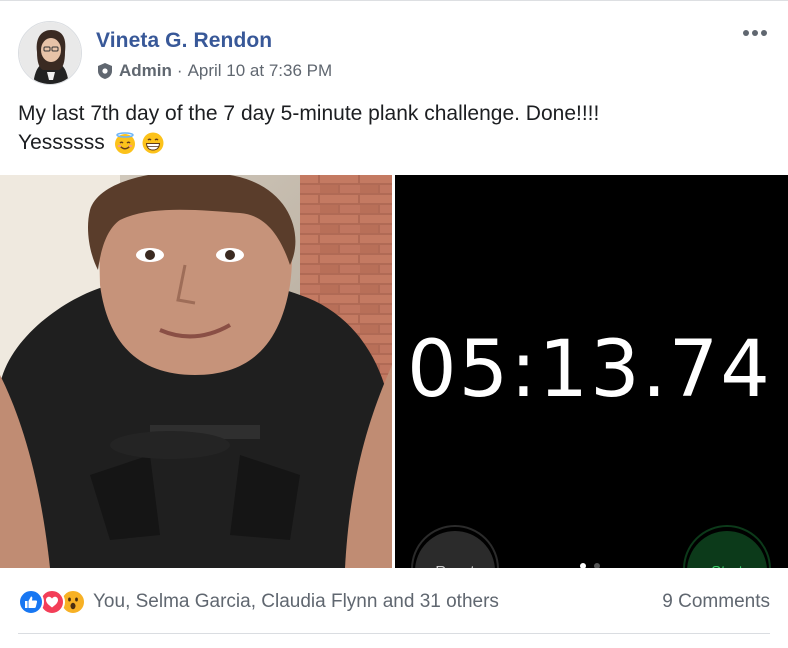 This screenshot has height=648, width=788. What do you see at coordinates (590, 565) in the screenshot?
I see `page-indicator` at bounding box center [590, 565].